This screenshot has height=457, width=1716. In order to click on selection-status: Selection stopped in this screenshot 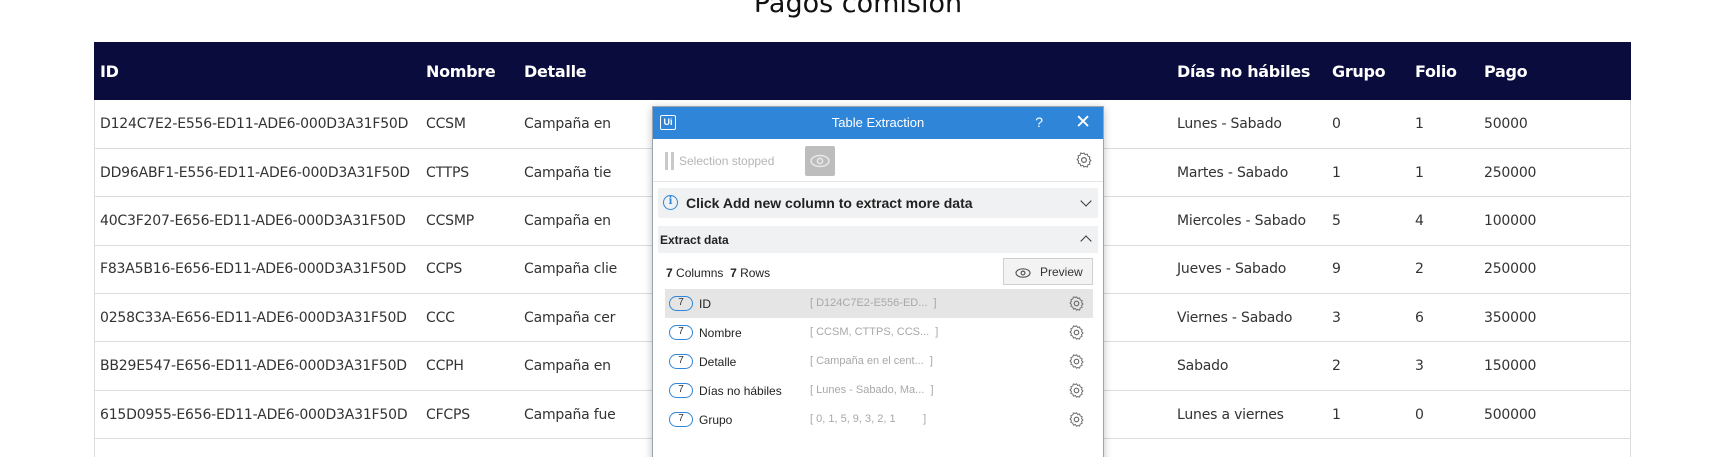, I will do `click(727, 161)`.